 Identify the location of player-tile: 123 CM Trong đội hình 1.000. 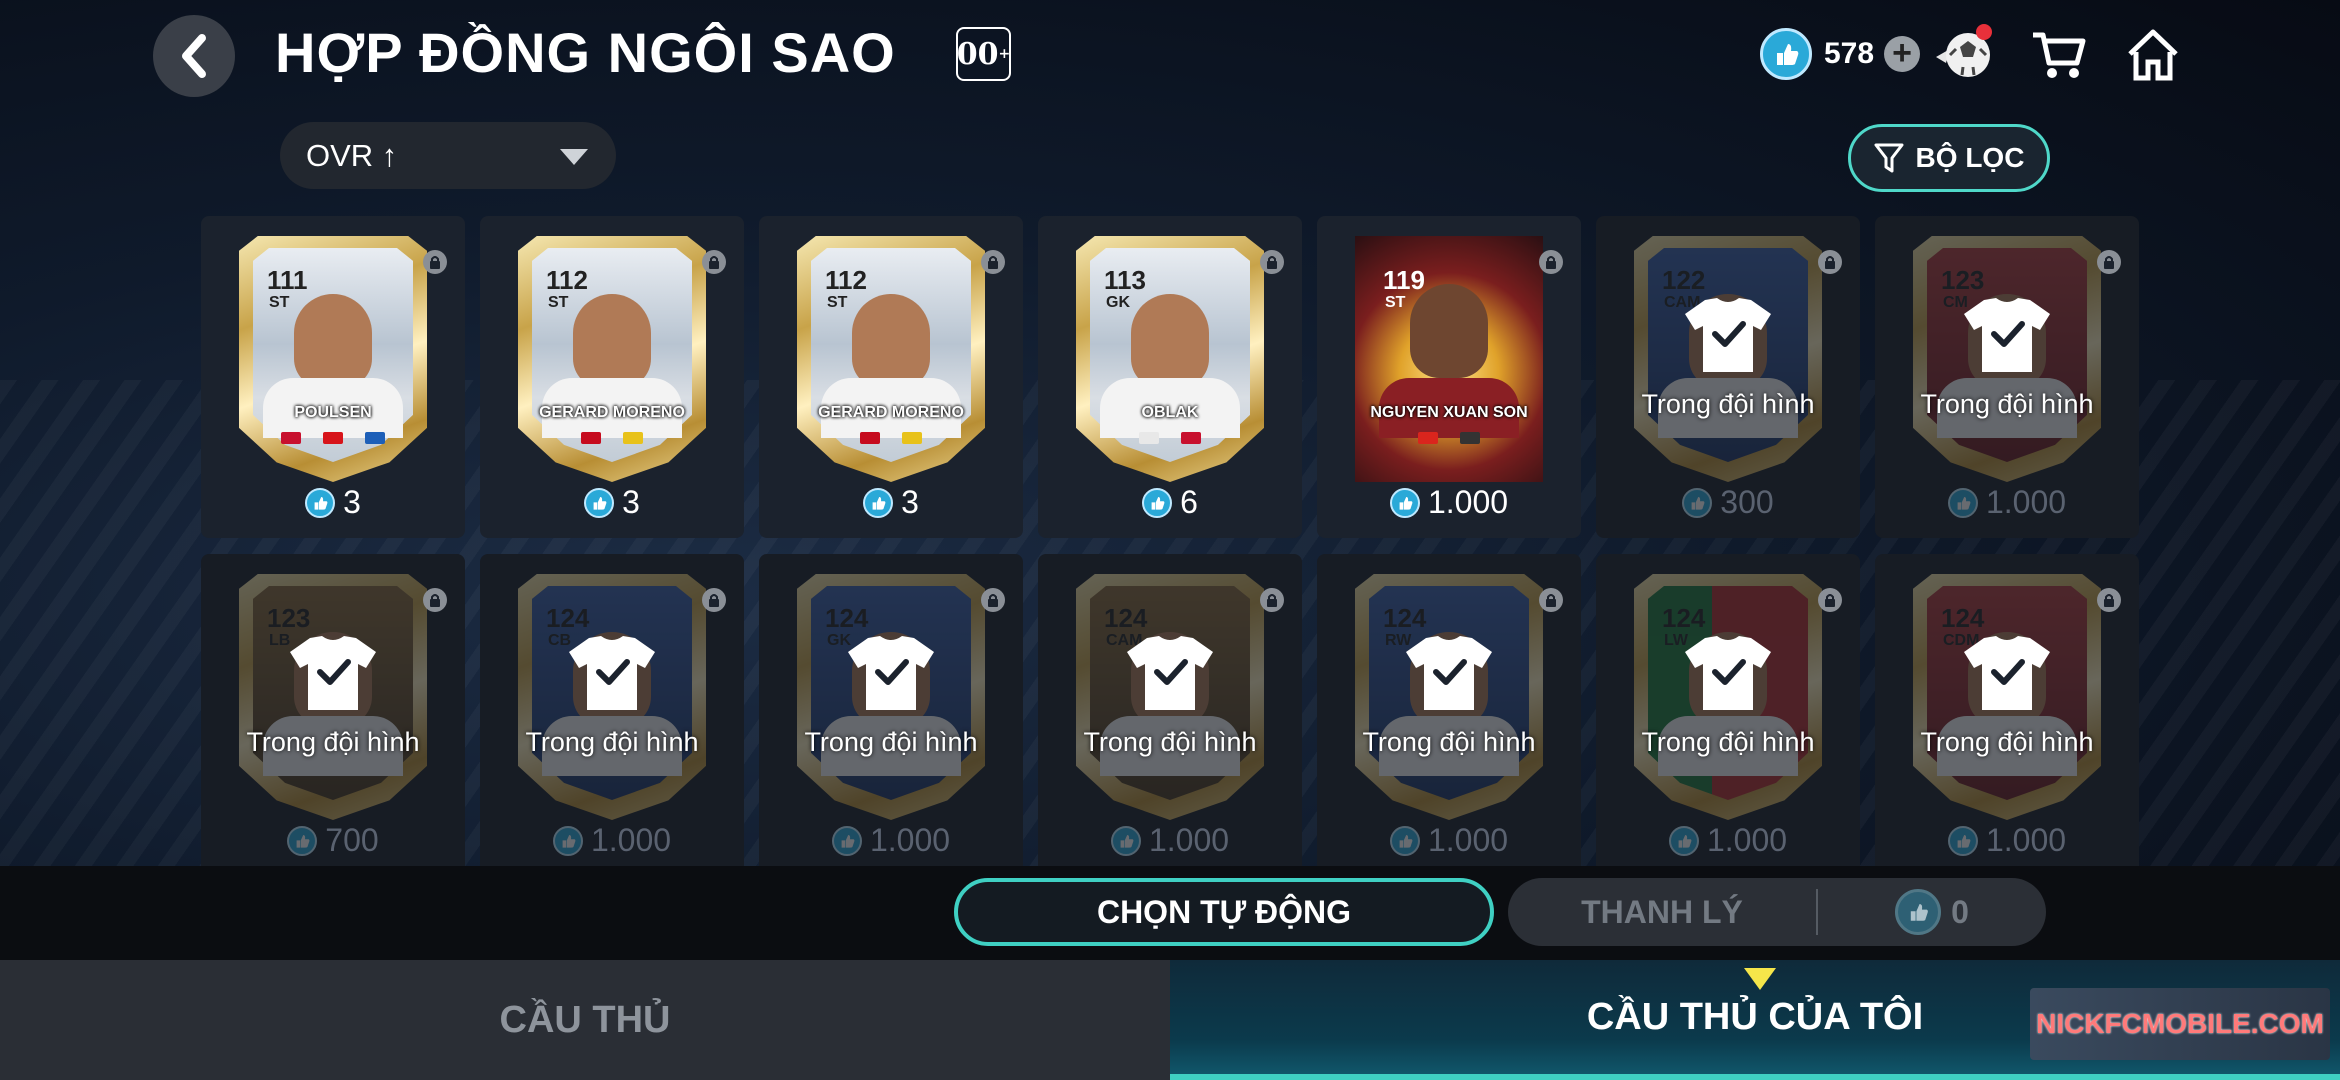
(2007, 377).